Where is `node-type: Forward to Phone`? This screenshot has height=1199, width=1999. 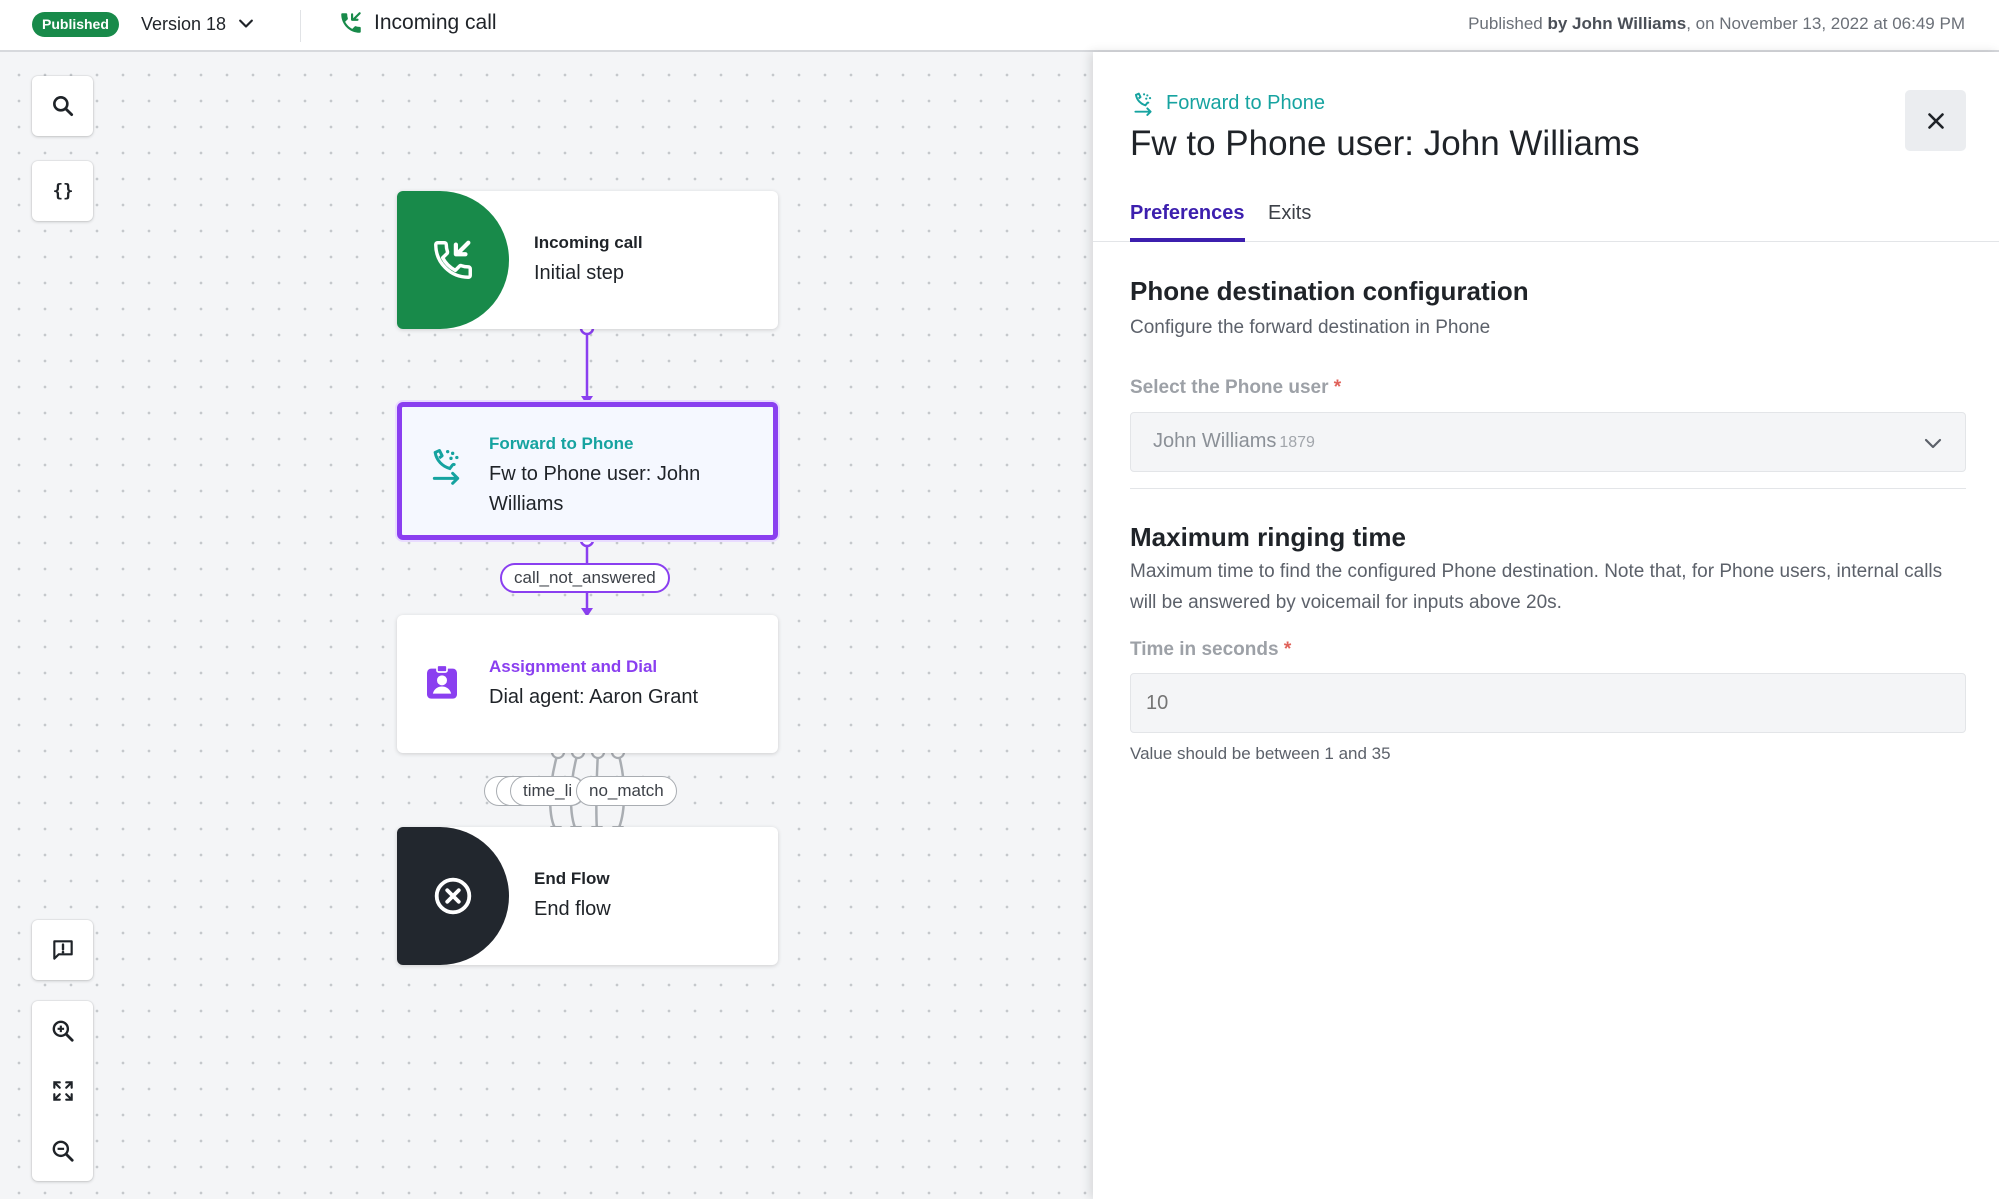 node-type: Forward to Phone is located at coordinates (561, 443).